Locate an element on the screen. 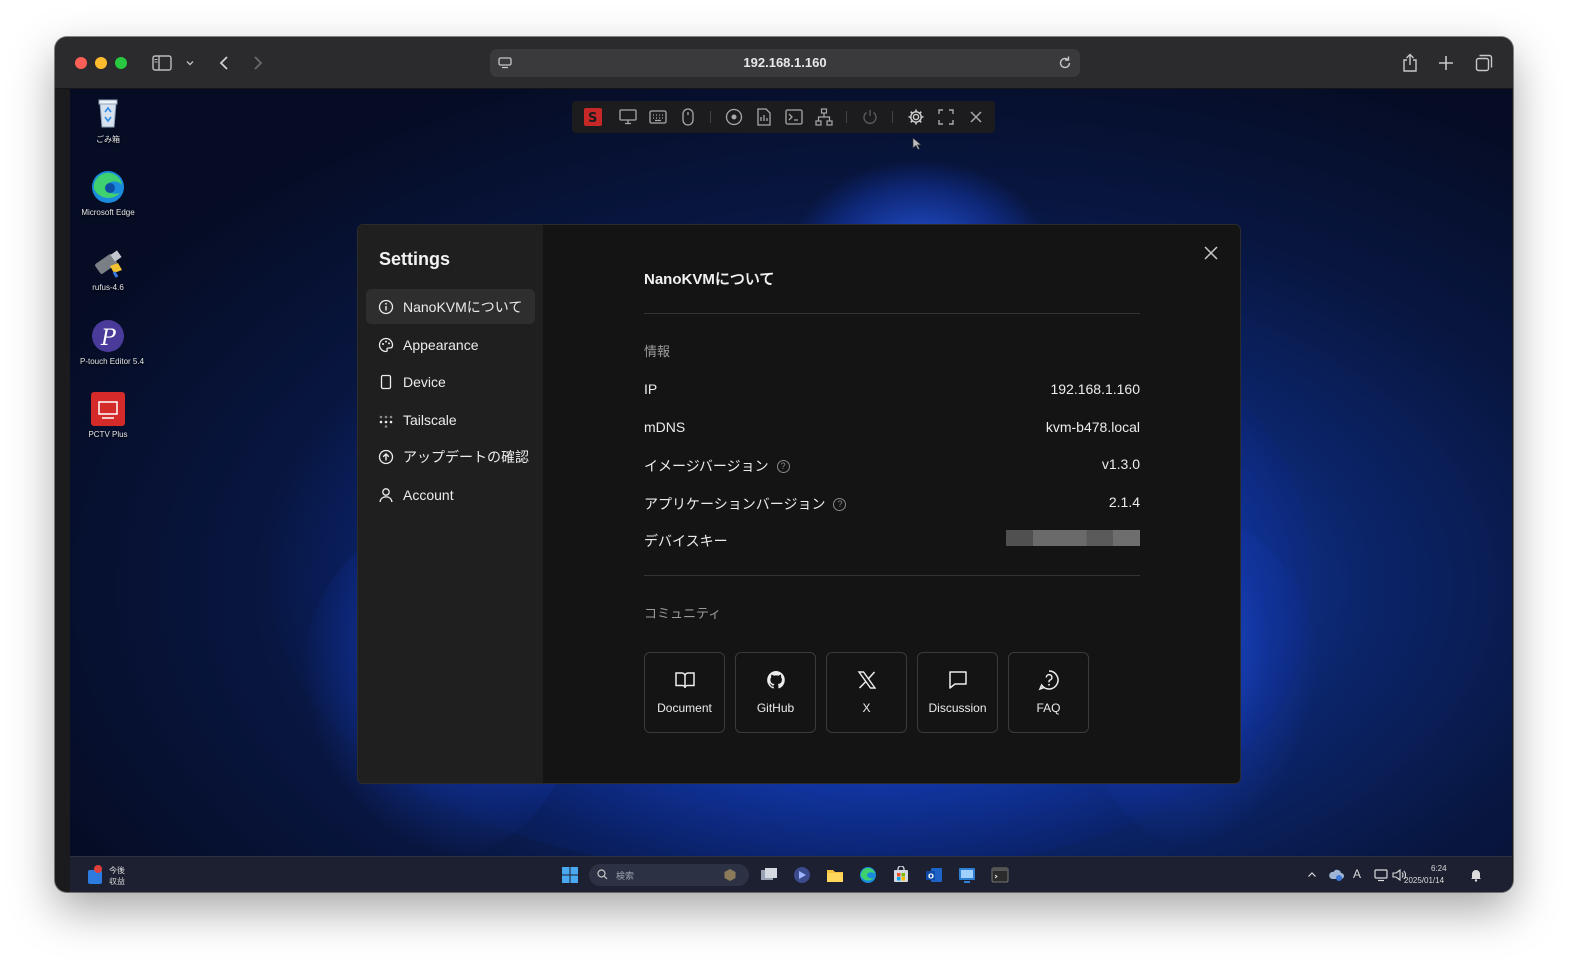  edge-taskbar-icon is located at coordinates (868, 875).